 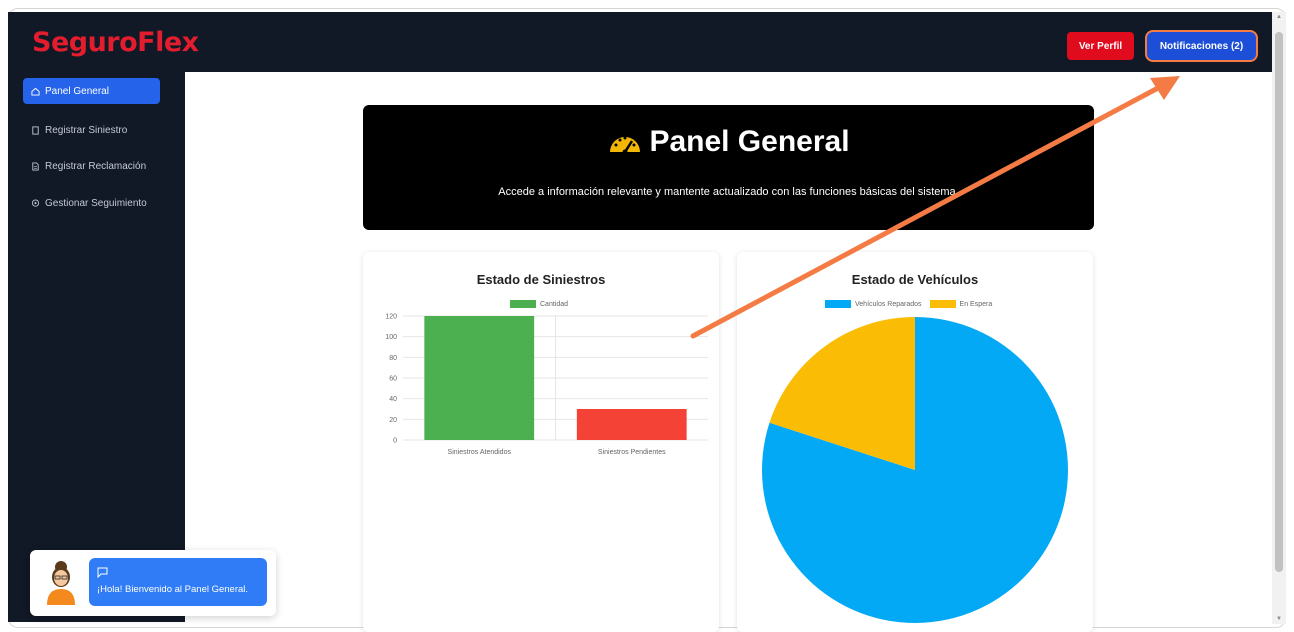 What do you see at coordinates (115, 42) in the screenshot?
I see `app-logo: SeguroFlex` at bounding box center [115, 42].